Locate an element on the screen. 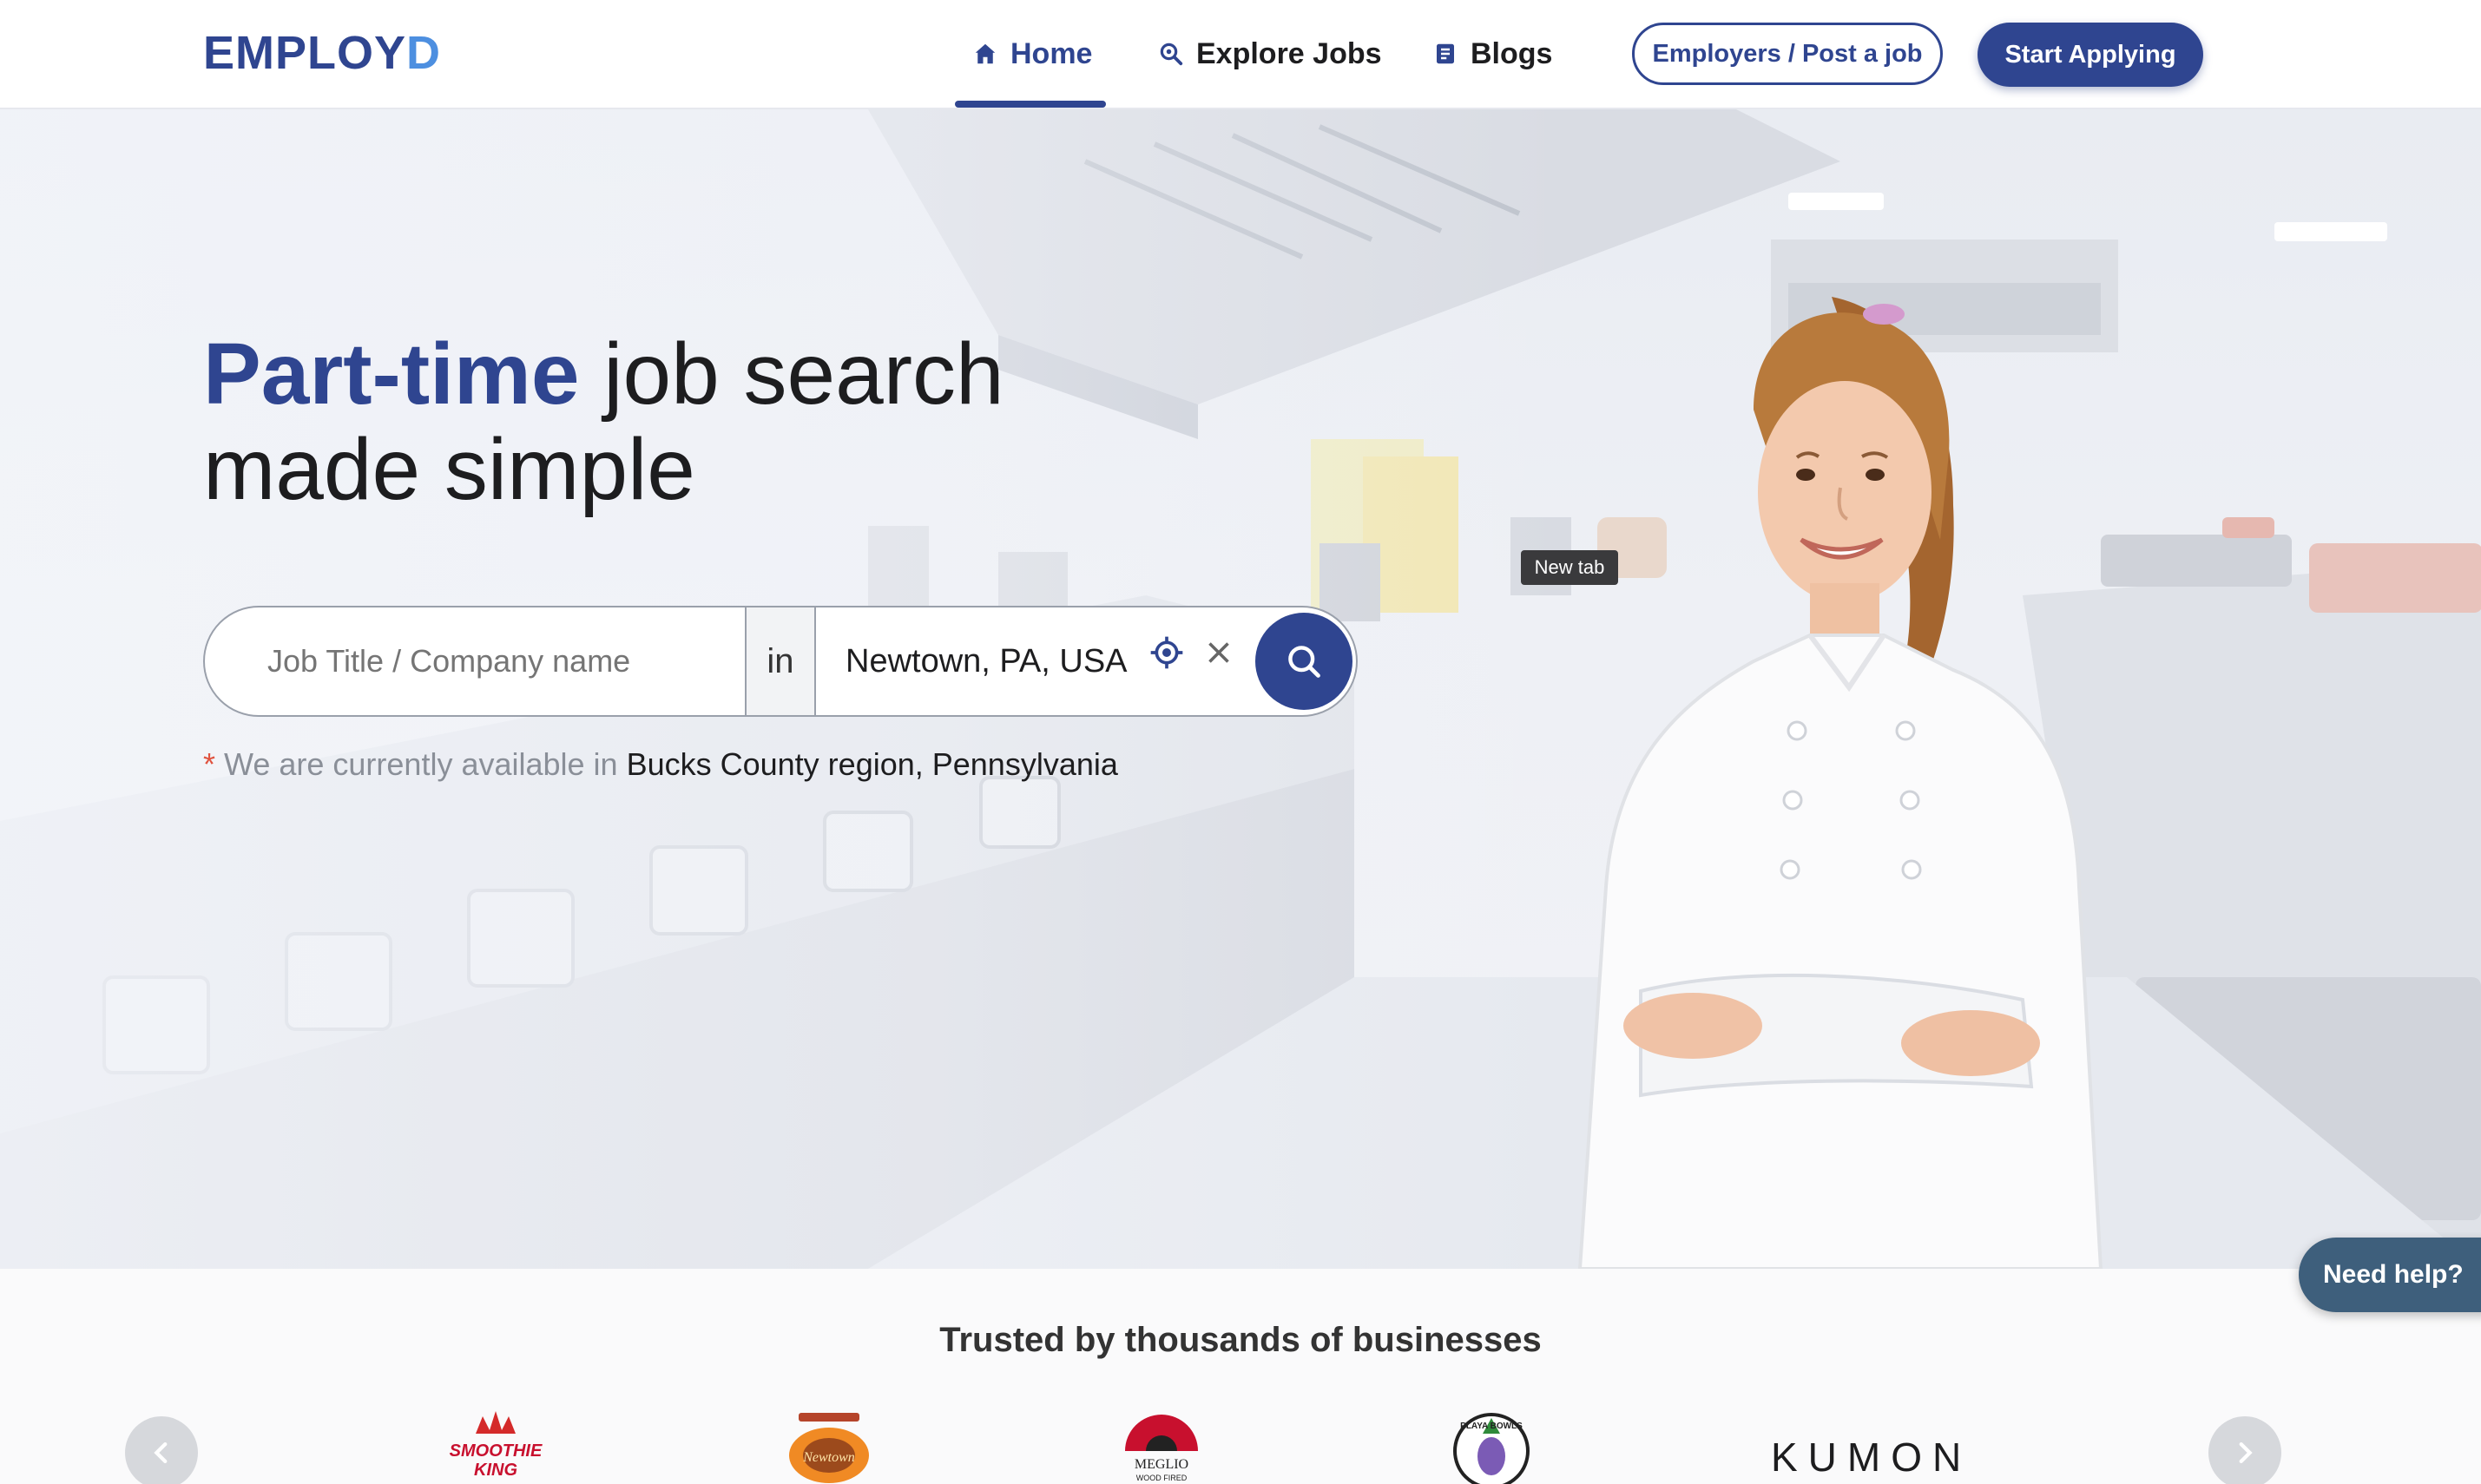 The width and height of the screenshot is (2481, 1484). logo-text-accent: D is located at coordinates (424, 53).